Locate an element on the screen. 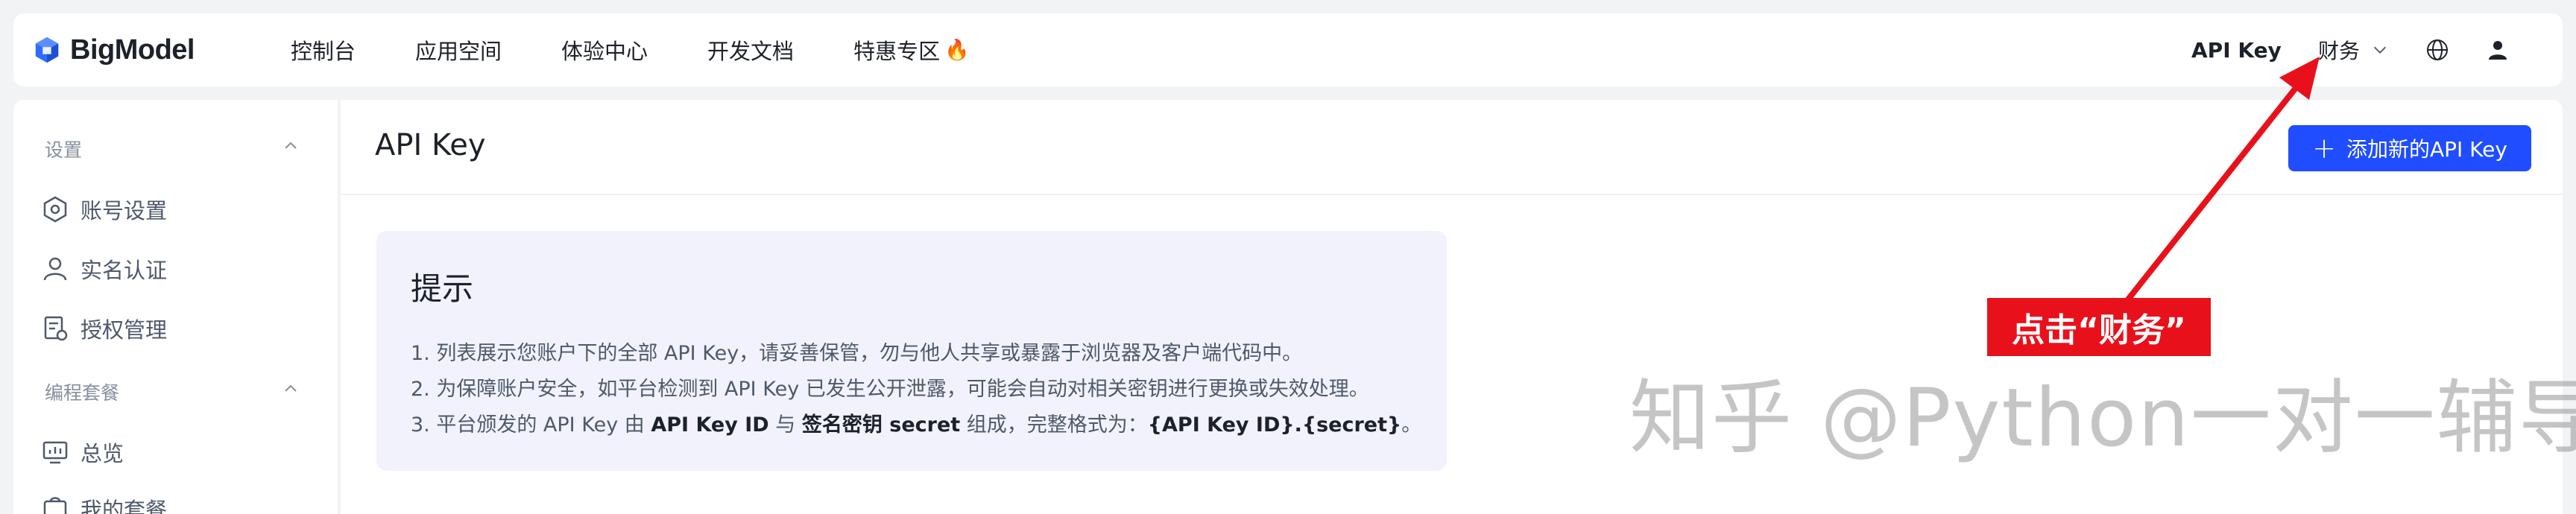  sidebar-item-overview: 总览 is located at coordinates (82, 452).